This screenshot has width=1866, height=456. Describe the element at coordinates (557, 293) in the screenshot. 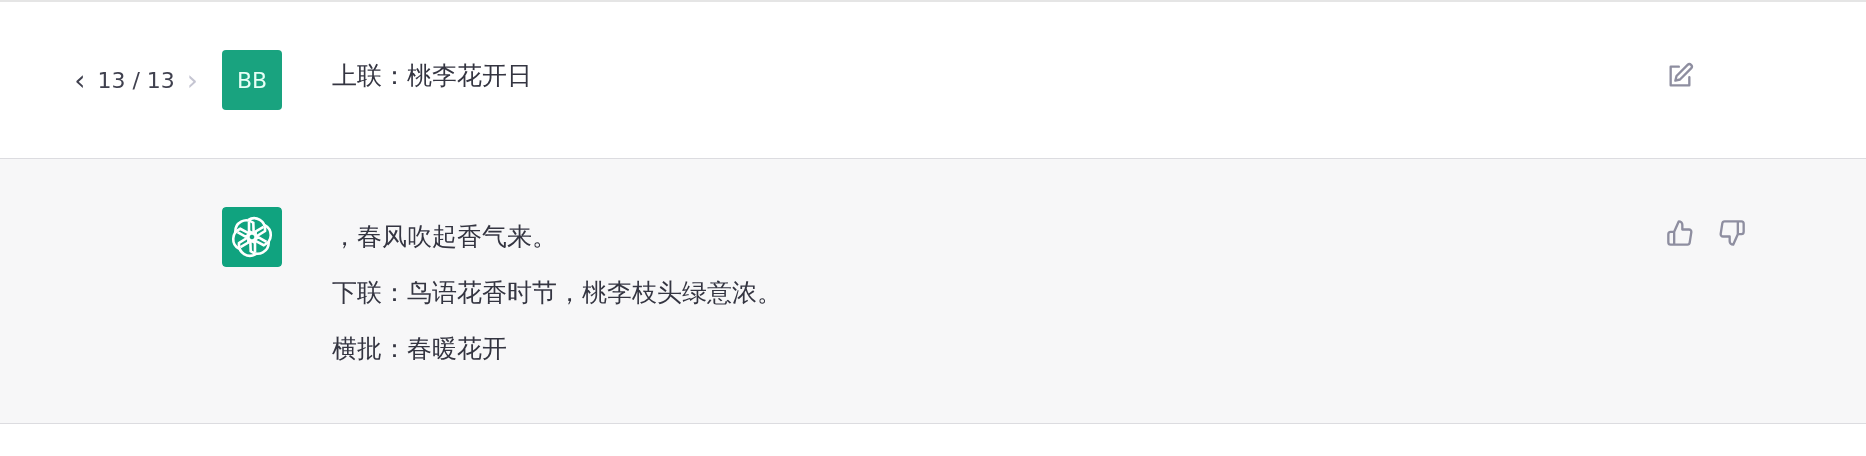

I see `message-text: 下联：鸟语花香时节，桃李枝头绿意浓。` at that location.